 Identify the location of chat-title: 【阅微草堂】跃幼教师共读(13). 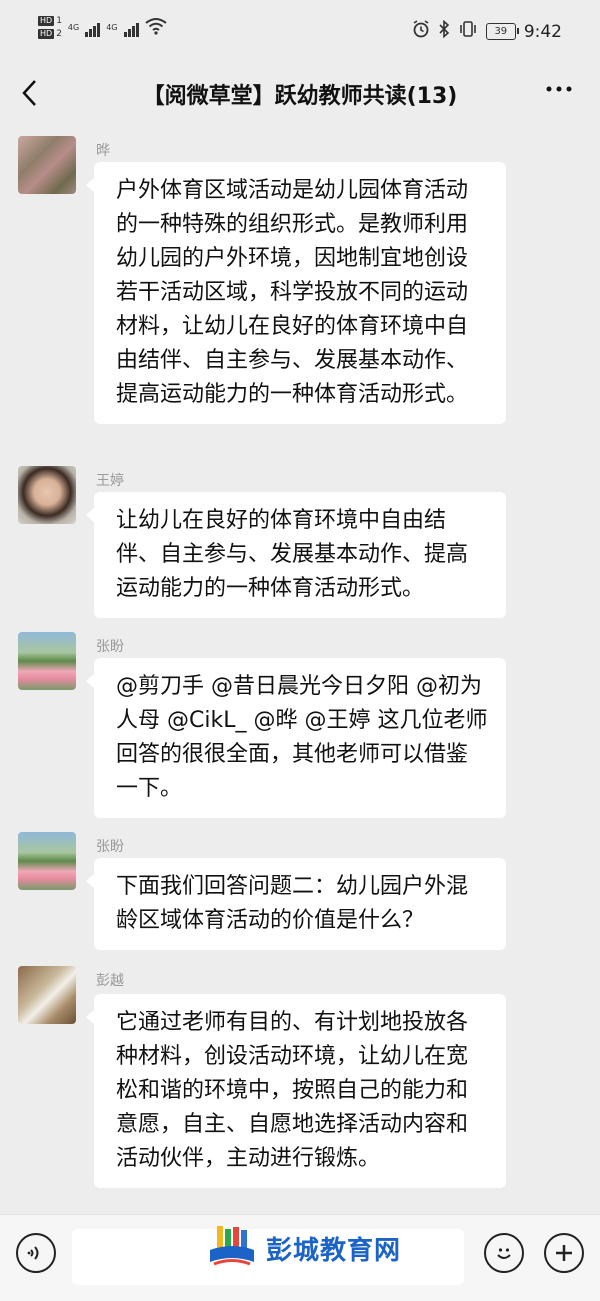
(300, 96).